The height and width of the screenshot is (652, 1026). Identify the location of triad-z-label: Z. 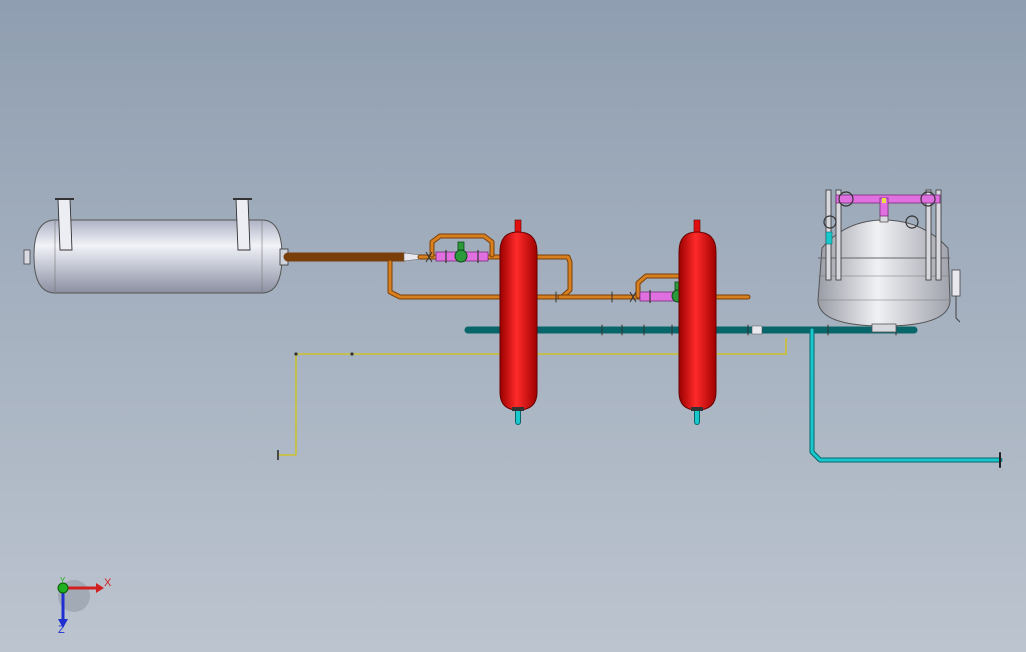
(61, 630).